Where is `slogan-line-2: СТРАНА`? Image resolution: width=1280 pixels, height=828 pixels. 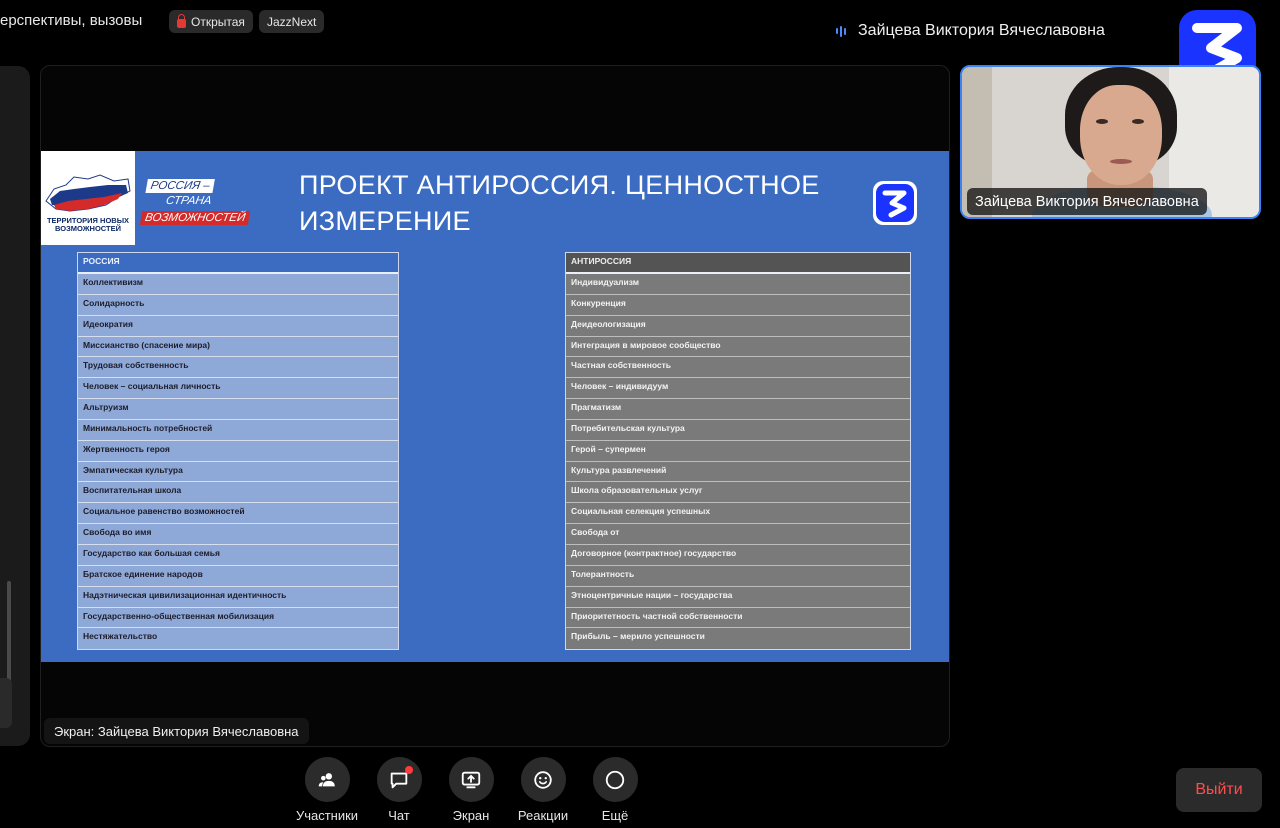
slogan-line-2: СТРАНА is located at coordinates (188, 201).